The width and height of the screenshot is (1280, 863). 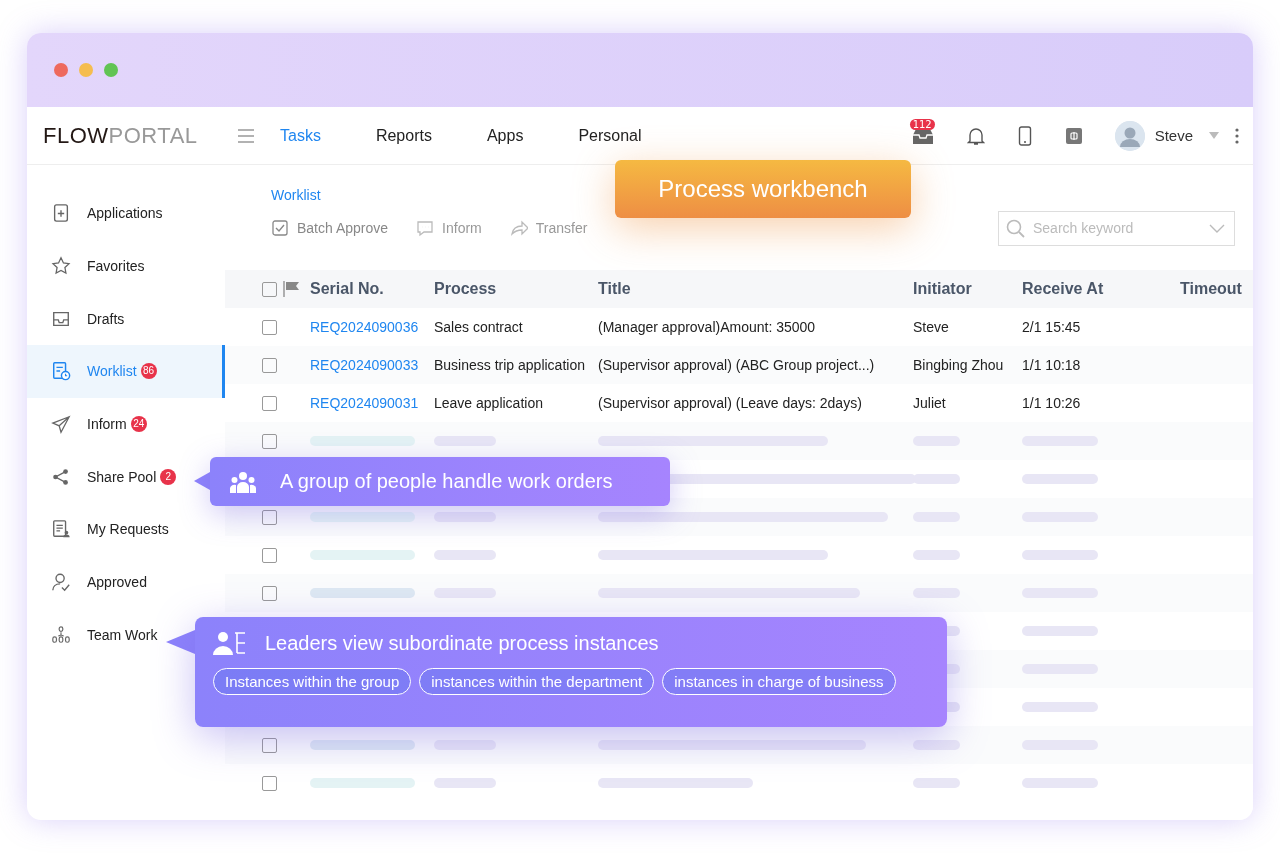 What do you see at coordinates (737, 365) in the screenshot?
I see `table-cell-text: (Supervisor approval) (ABC Group project...)` at bounding box center [737, 365].